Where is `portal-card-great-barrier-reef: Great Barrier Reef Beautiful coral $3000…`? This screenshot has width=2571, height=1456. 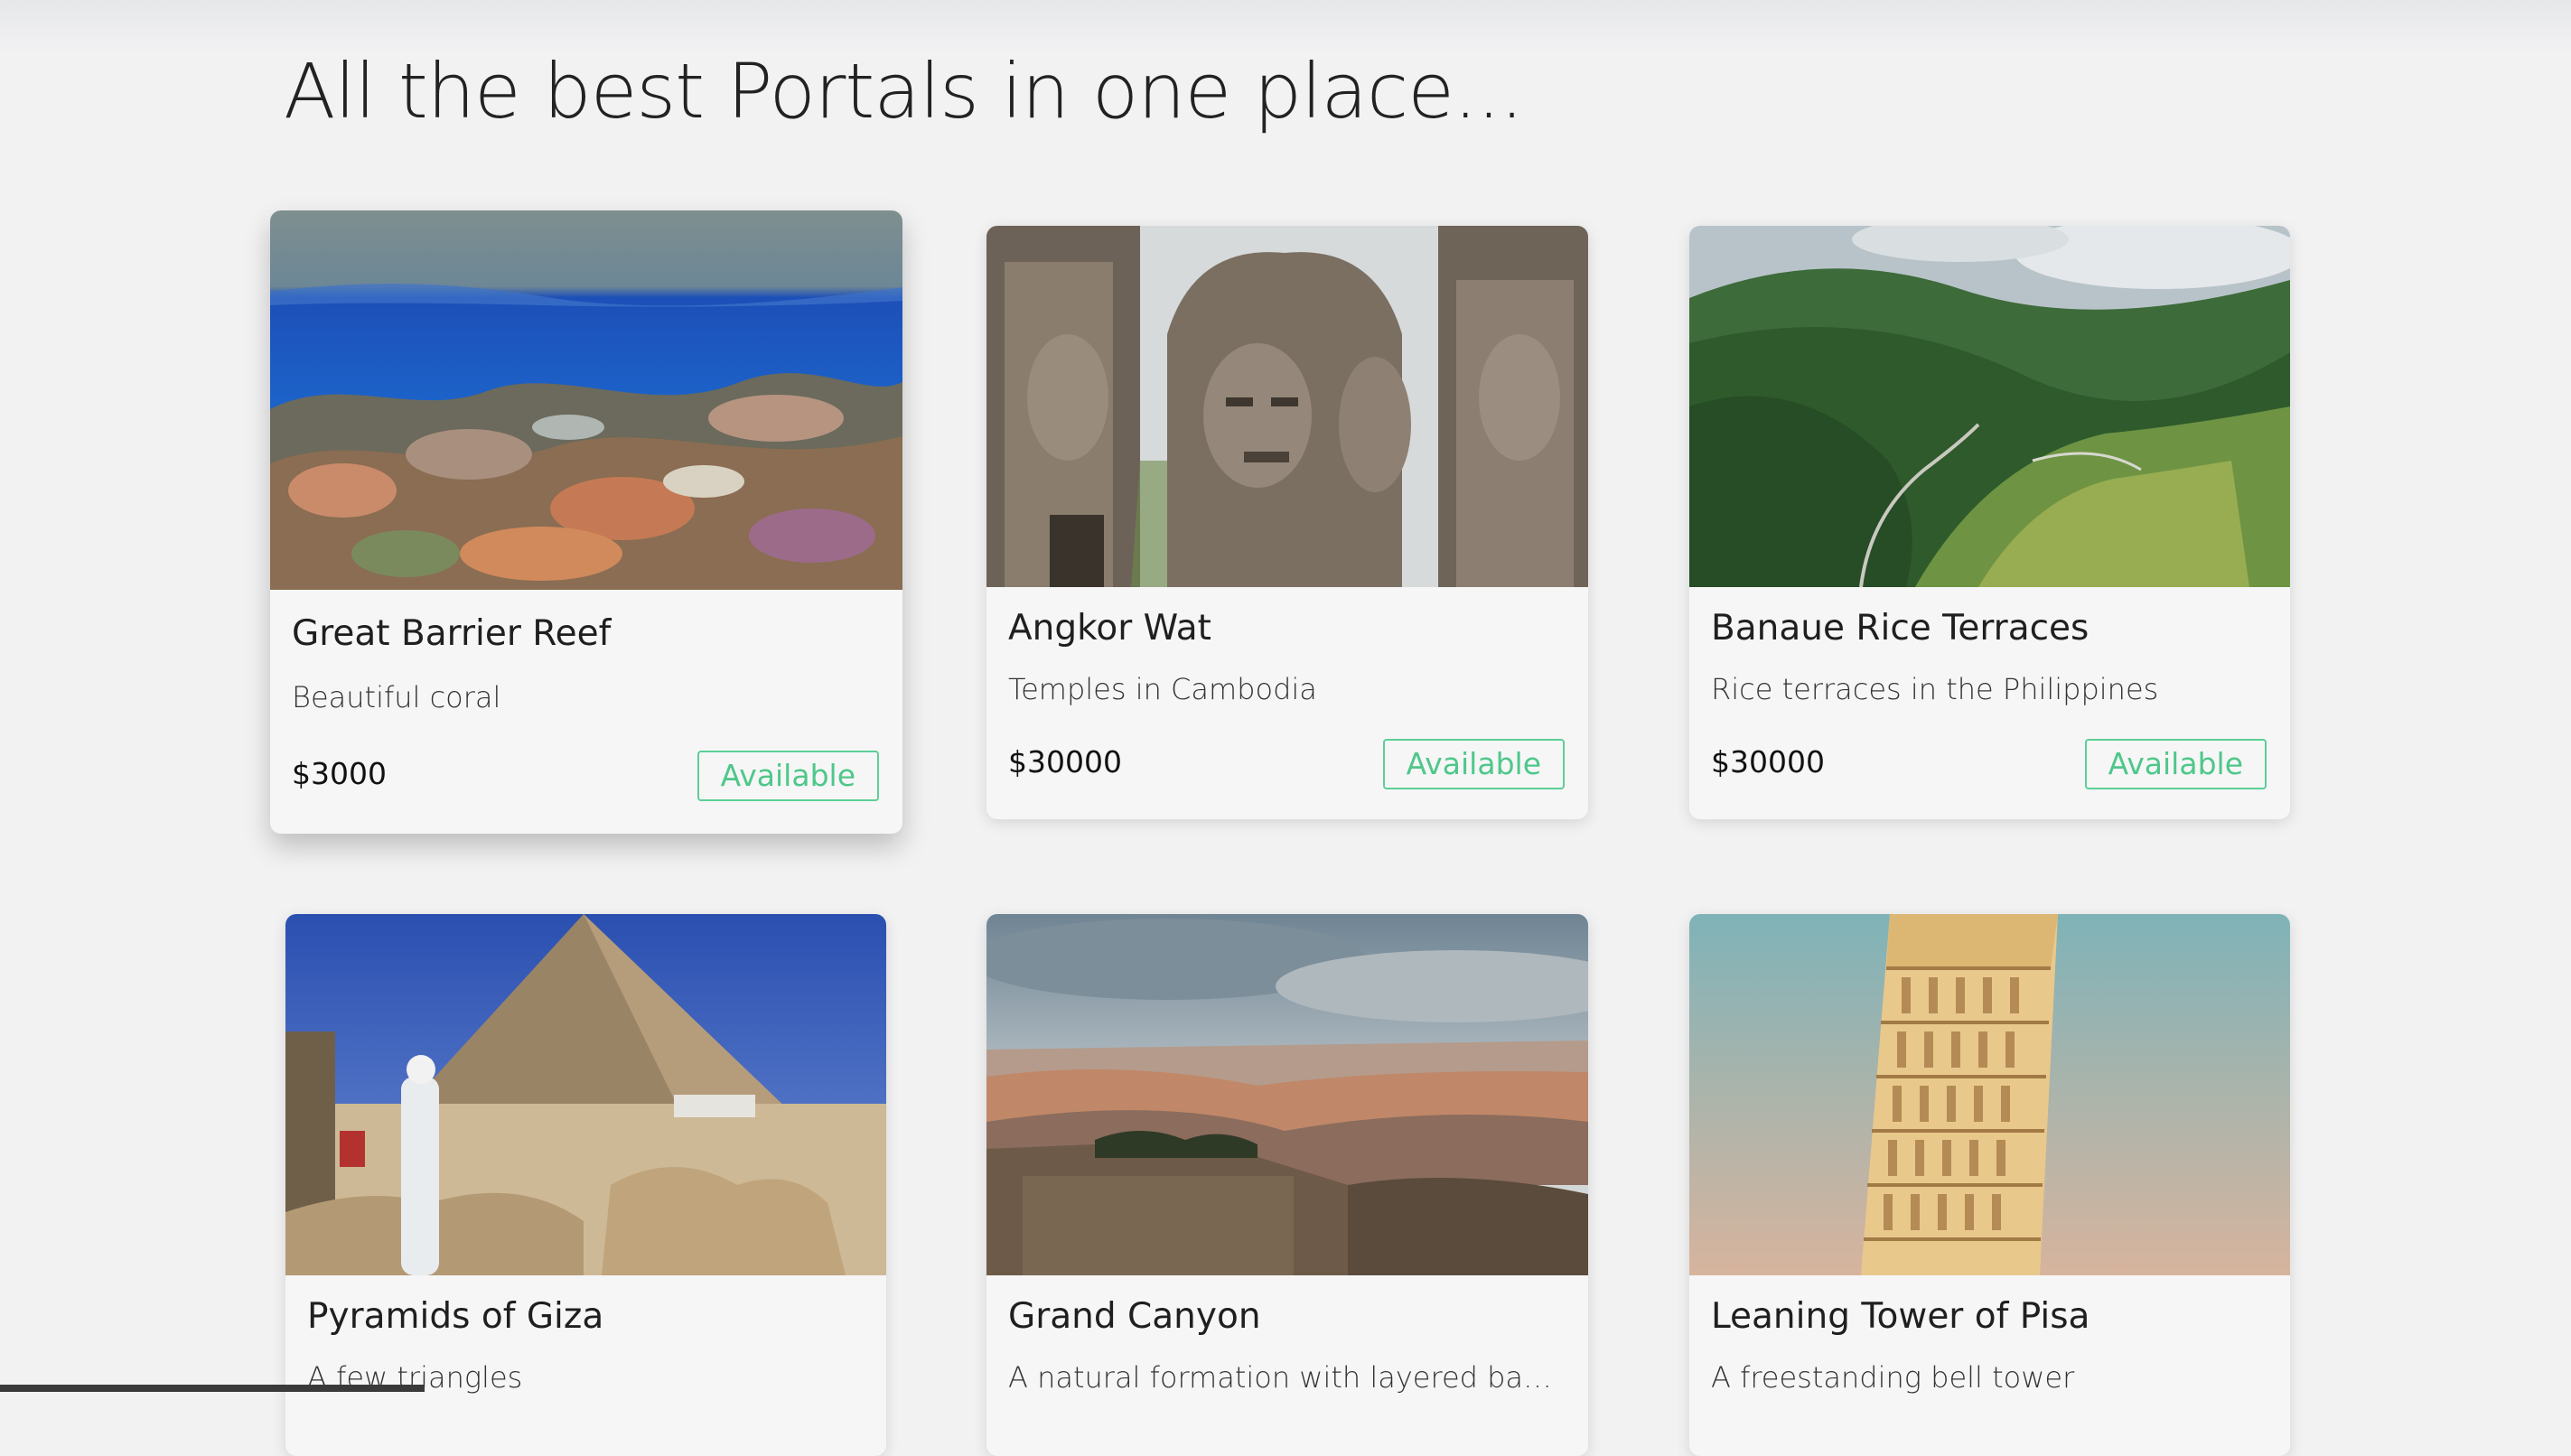 portal-card-great-barrier-reef: Great Barrier Reef Beautiful coral $3000… is located at coordinates (586, 522).